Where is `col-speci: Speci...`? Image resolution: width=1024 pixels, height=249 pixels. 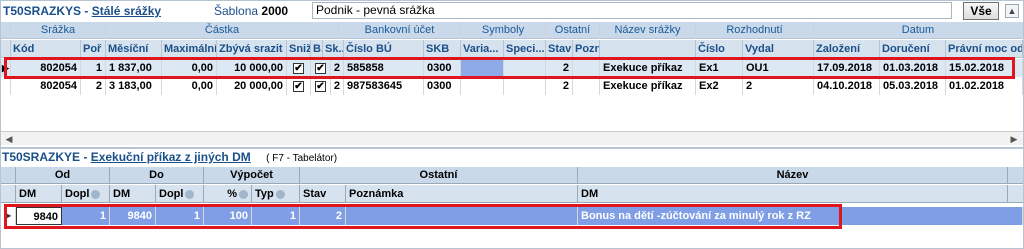
col-speci: Speci... is located at coordinates (525, 49).